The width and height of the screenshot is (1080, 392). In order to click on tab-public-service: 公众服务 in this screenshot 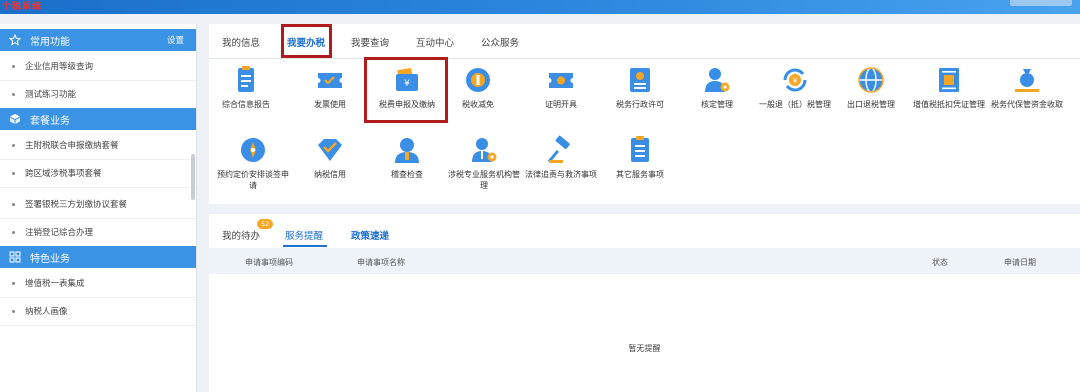, I will do `click(500, 42)`.